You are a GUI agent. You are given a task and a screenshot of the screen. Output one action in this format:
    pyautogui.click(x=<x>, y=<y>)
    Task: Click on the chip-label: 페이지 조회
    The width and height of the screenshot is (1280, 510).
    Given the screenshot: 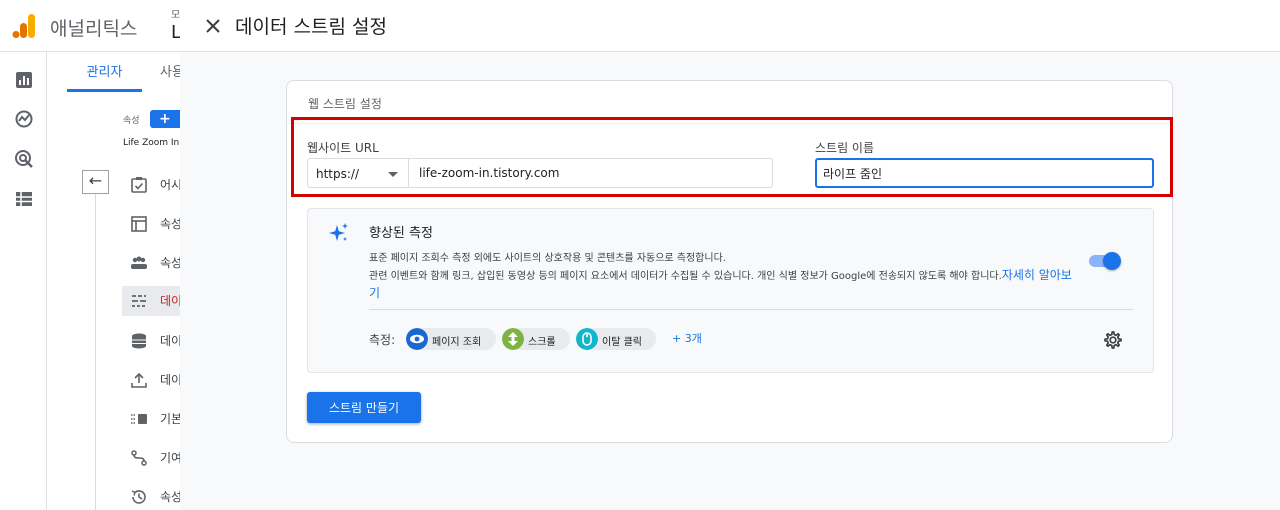 What is the action you would take?
    pyautogui.click(x=457, y=342)
    